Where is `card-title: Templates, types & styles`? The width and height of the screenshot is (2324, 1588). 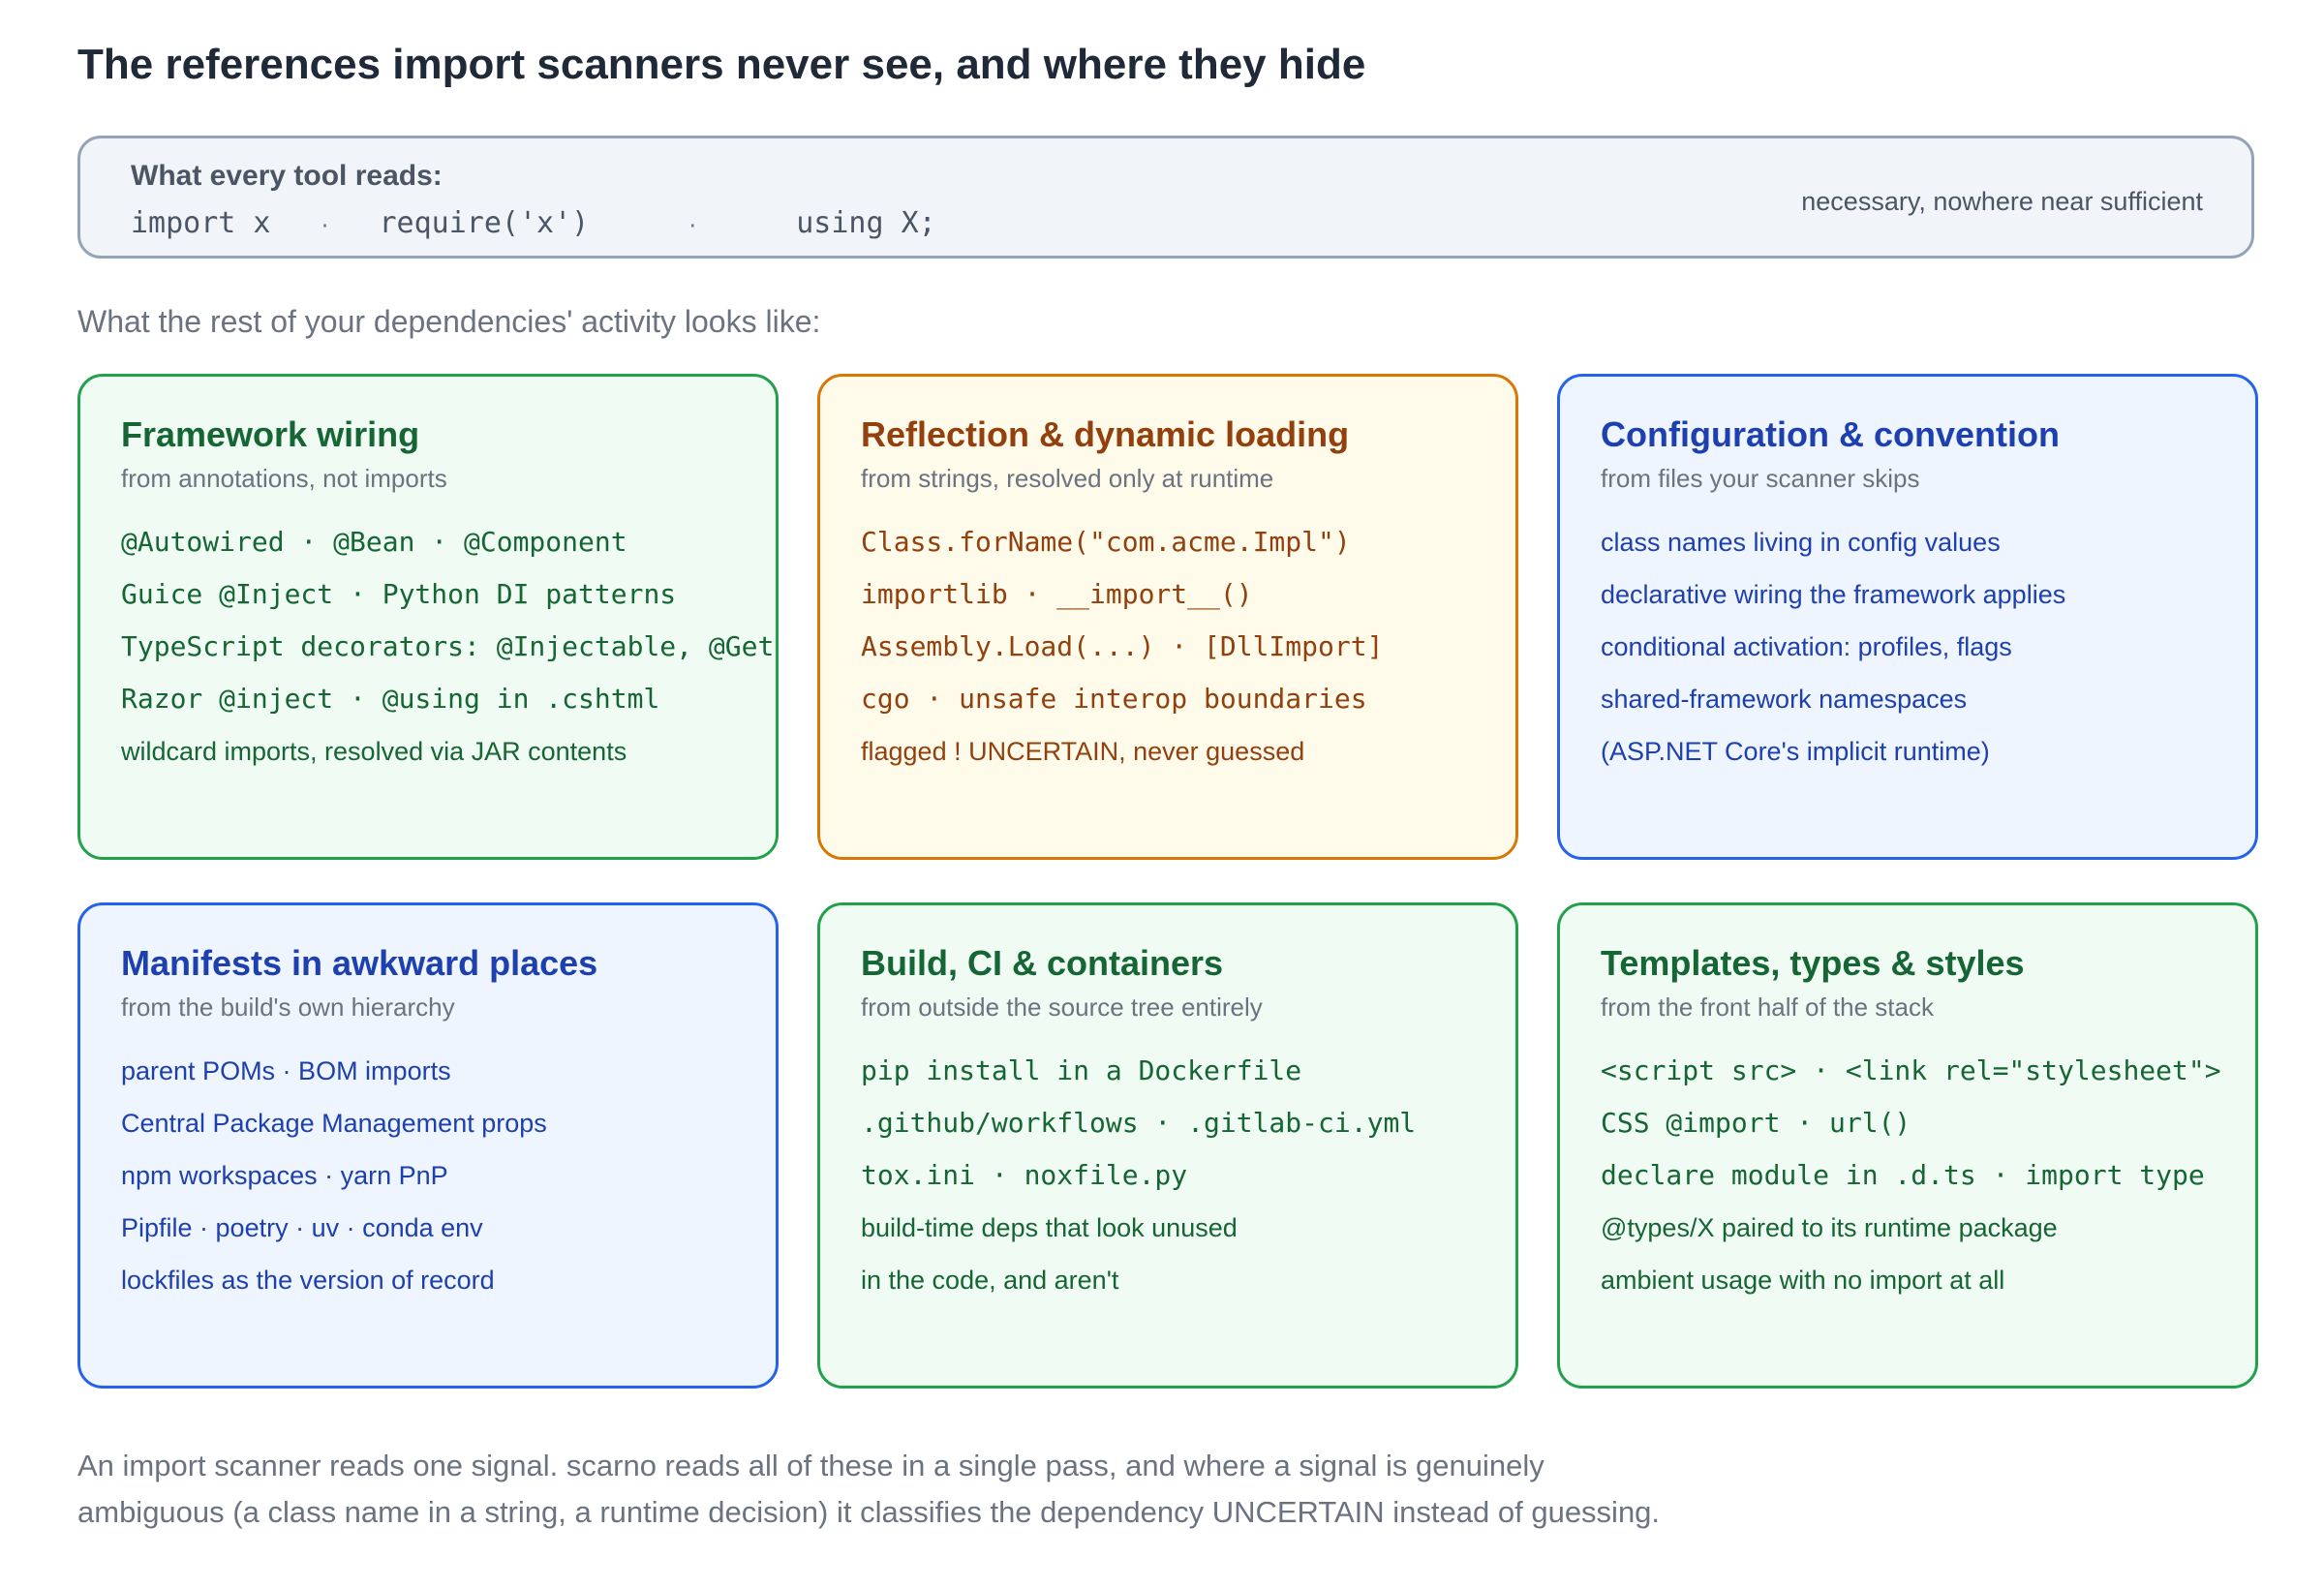 card-title: Templates, types & styles is located at coordinates (1813, 963).